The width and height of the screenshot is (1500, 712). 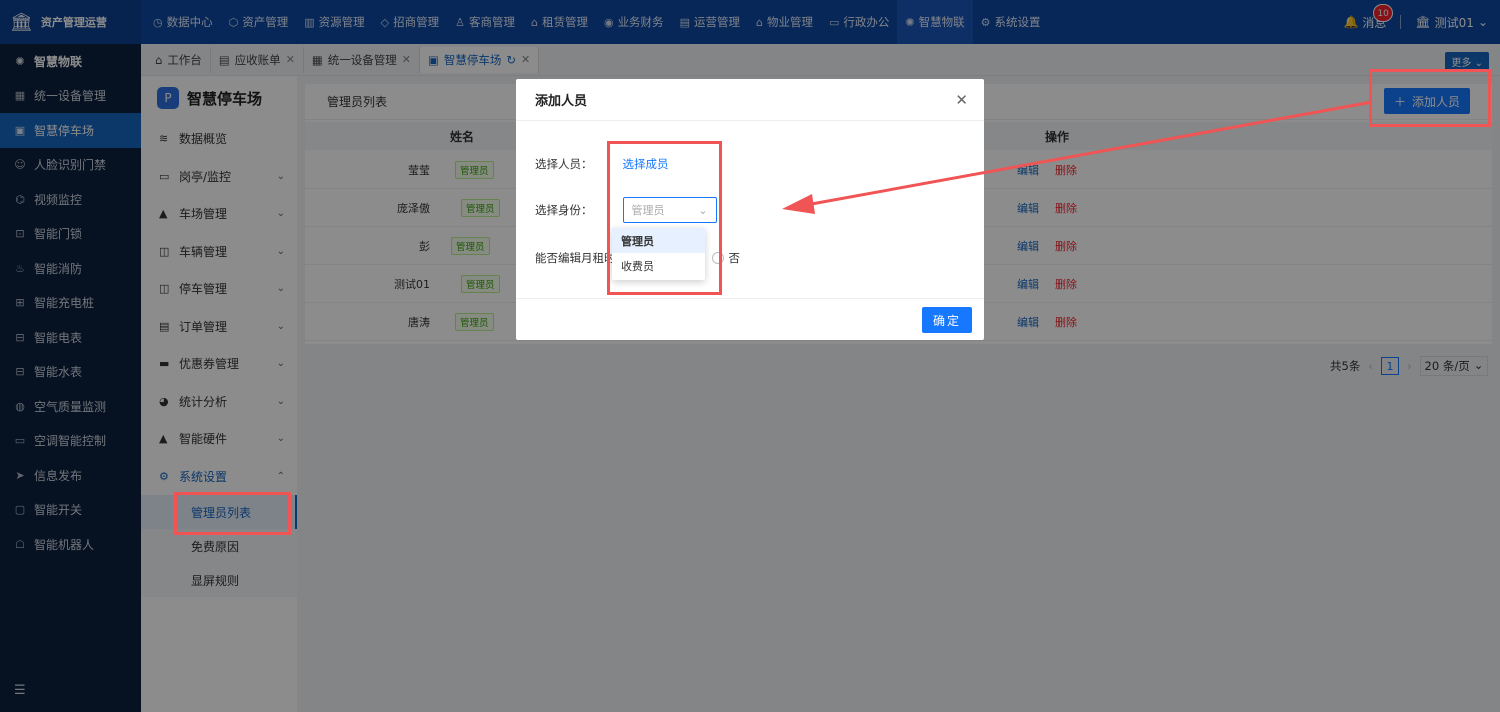 What do you see at coordinates (717, 258) in the screenshot?
I see `radio-no` at bounding box center [717, 258].